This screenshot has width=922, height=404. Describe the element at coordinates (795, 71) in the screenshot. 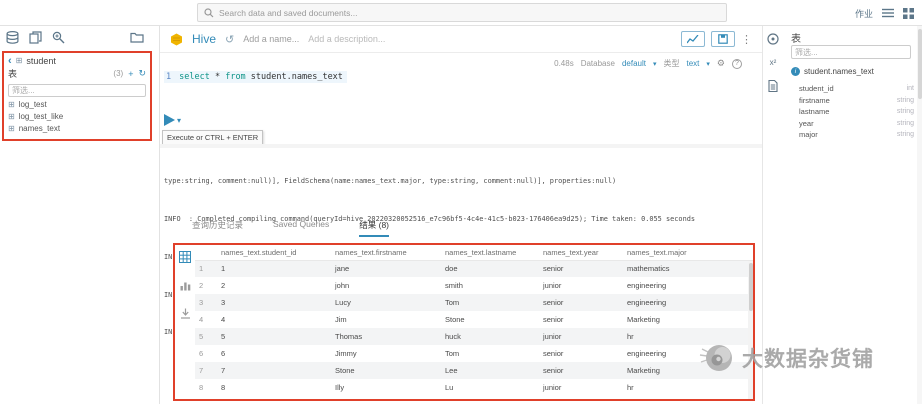

I see `info-icon: i` at that location.